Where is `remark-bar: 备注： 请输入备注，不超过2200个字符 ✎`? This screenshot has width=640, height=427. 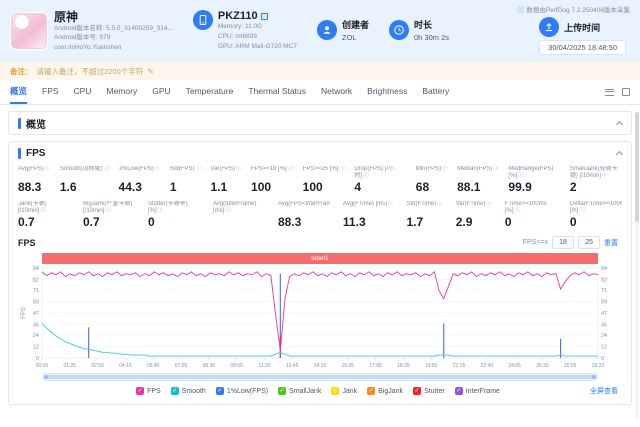
remark-bar: 备注： 请输入备注，不超过2200个字符 ✎ is located at coordinates (320, 71).